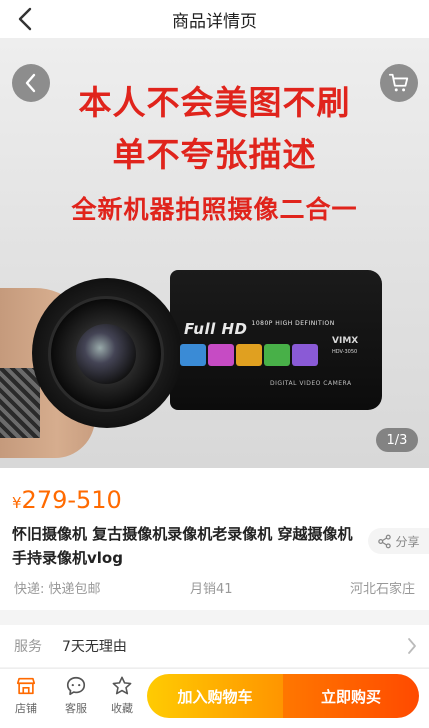 This screenshot has width=429, height=728. I want to click on overlay-text-line-1: 本人不会美图不刷, so click(214, 102).